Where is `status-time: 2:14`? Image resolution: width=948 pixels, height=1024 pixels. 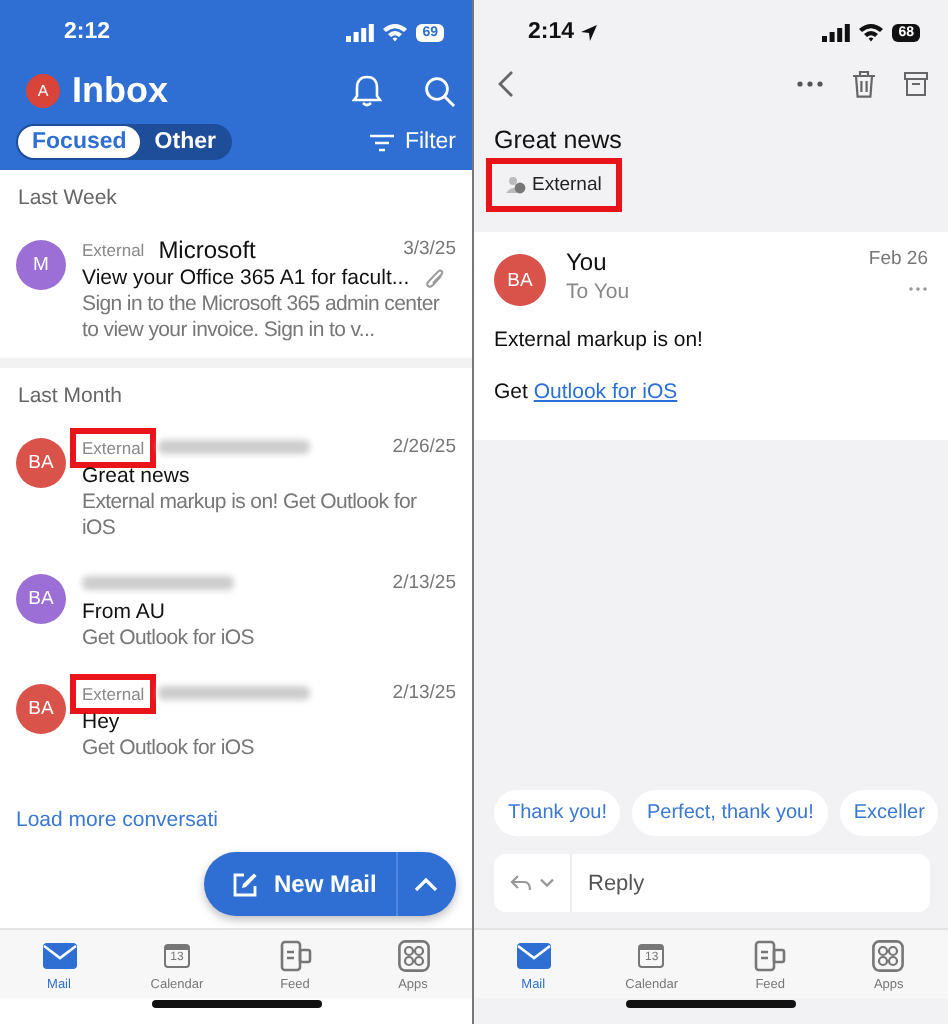 status-time: 2:14 is located at coordinates (551, 32).